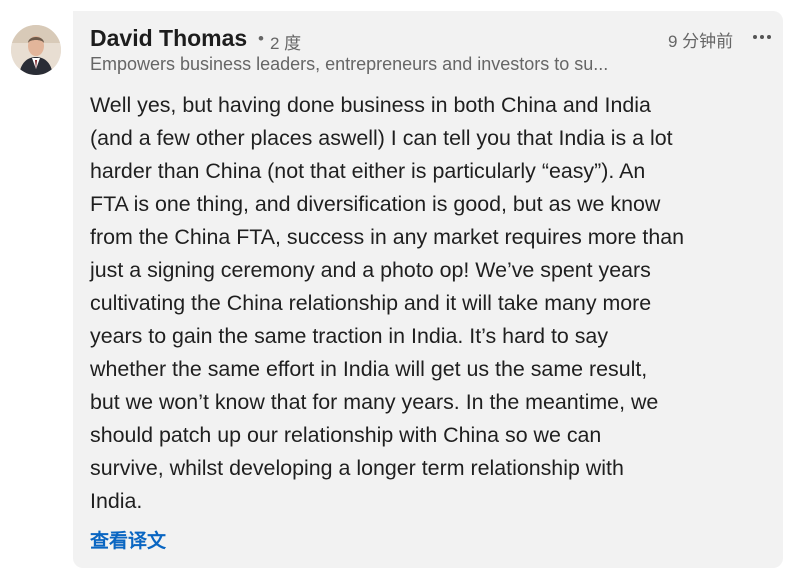 Image resolution: width=793 pixels, height=573 pixels. Describe the element at coordinates (128, 539) in the screenshot. I see `see-translation-link: 查看译文` at that location.